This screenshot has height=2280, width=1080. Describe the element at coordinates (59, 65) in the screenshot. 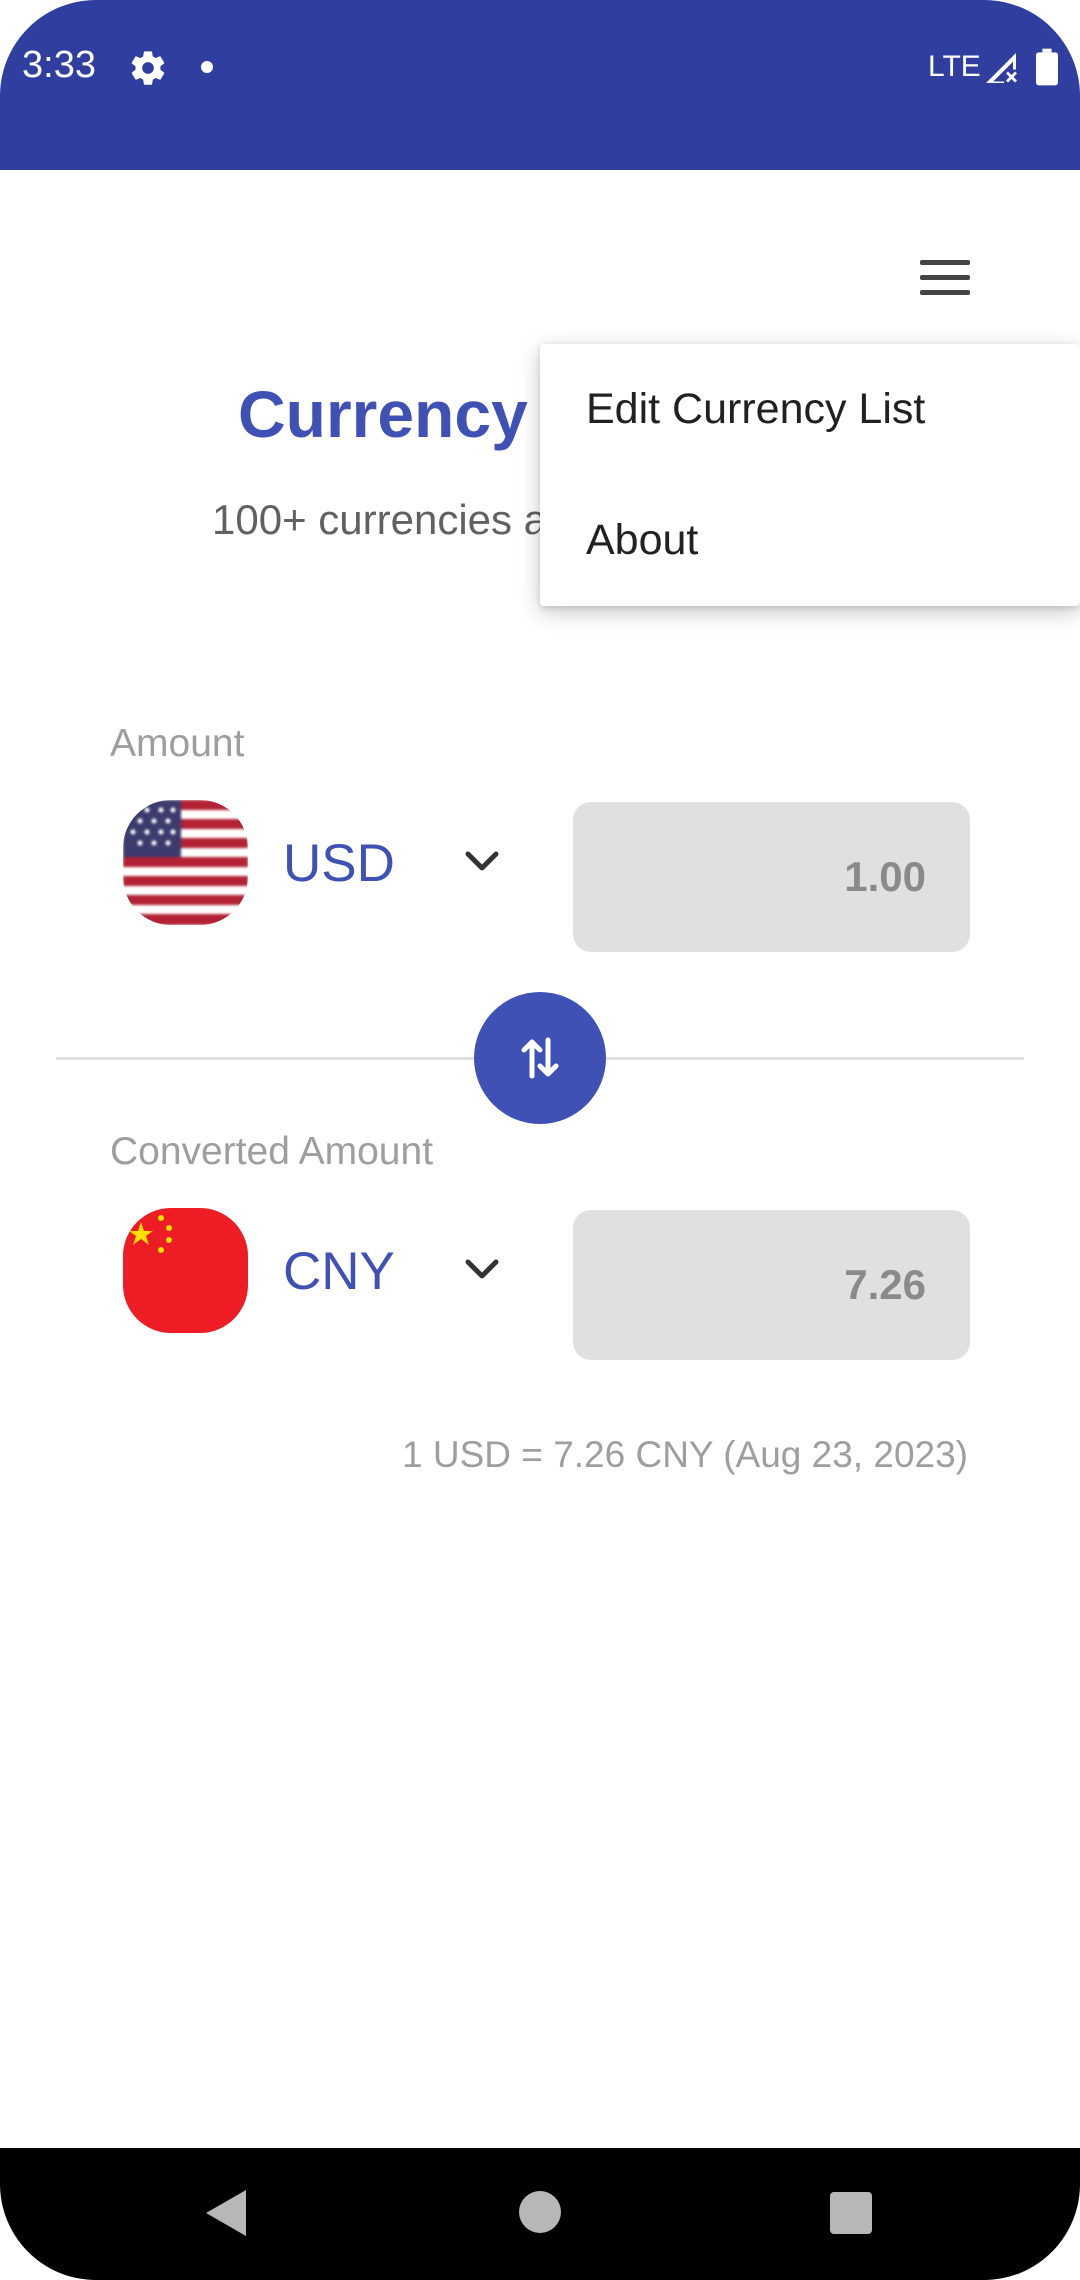

I see `status-time: 3:33` at that location.